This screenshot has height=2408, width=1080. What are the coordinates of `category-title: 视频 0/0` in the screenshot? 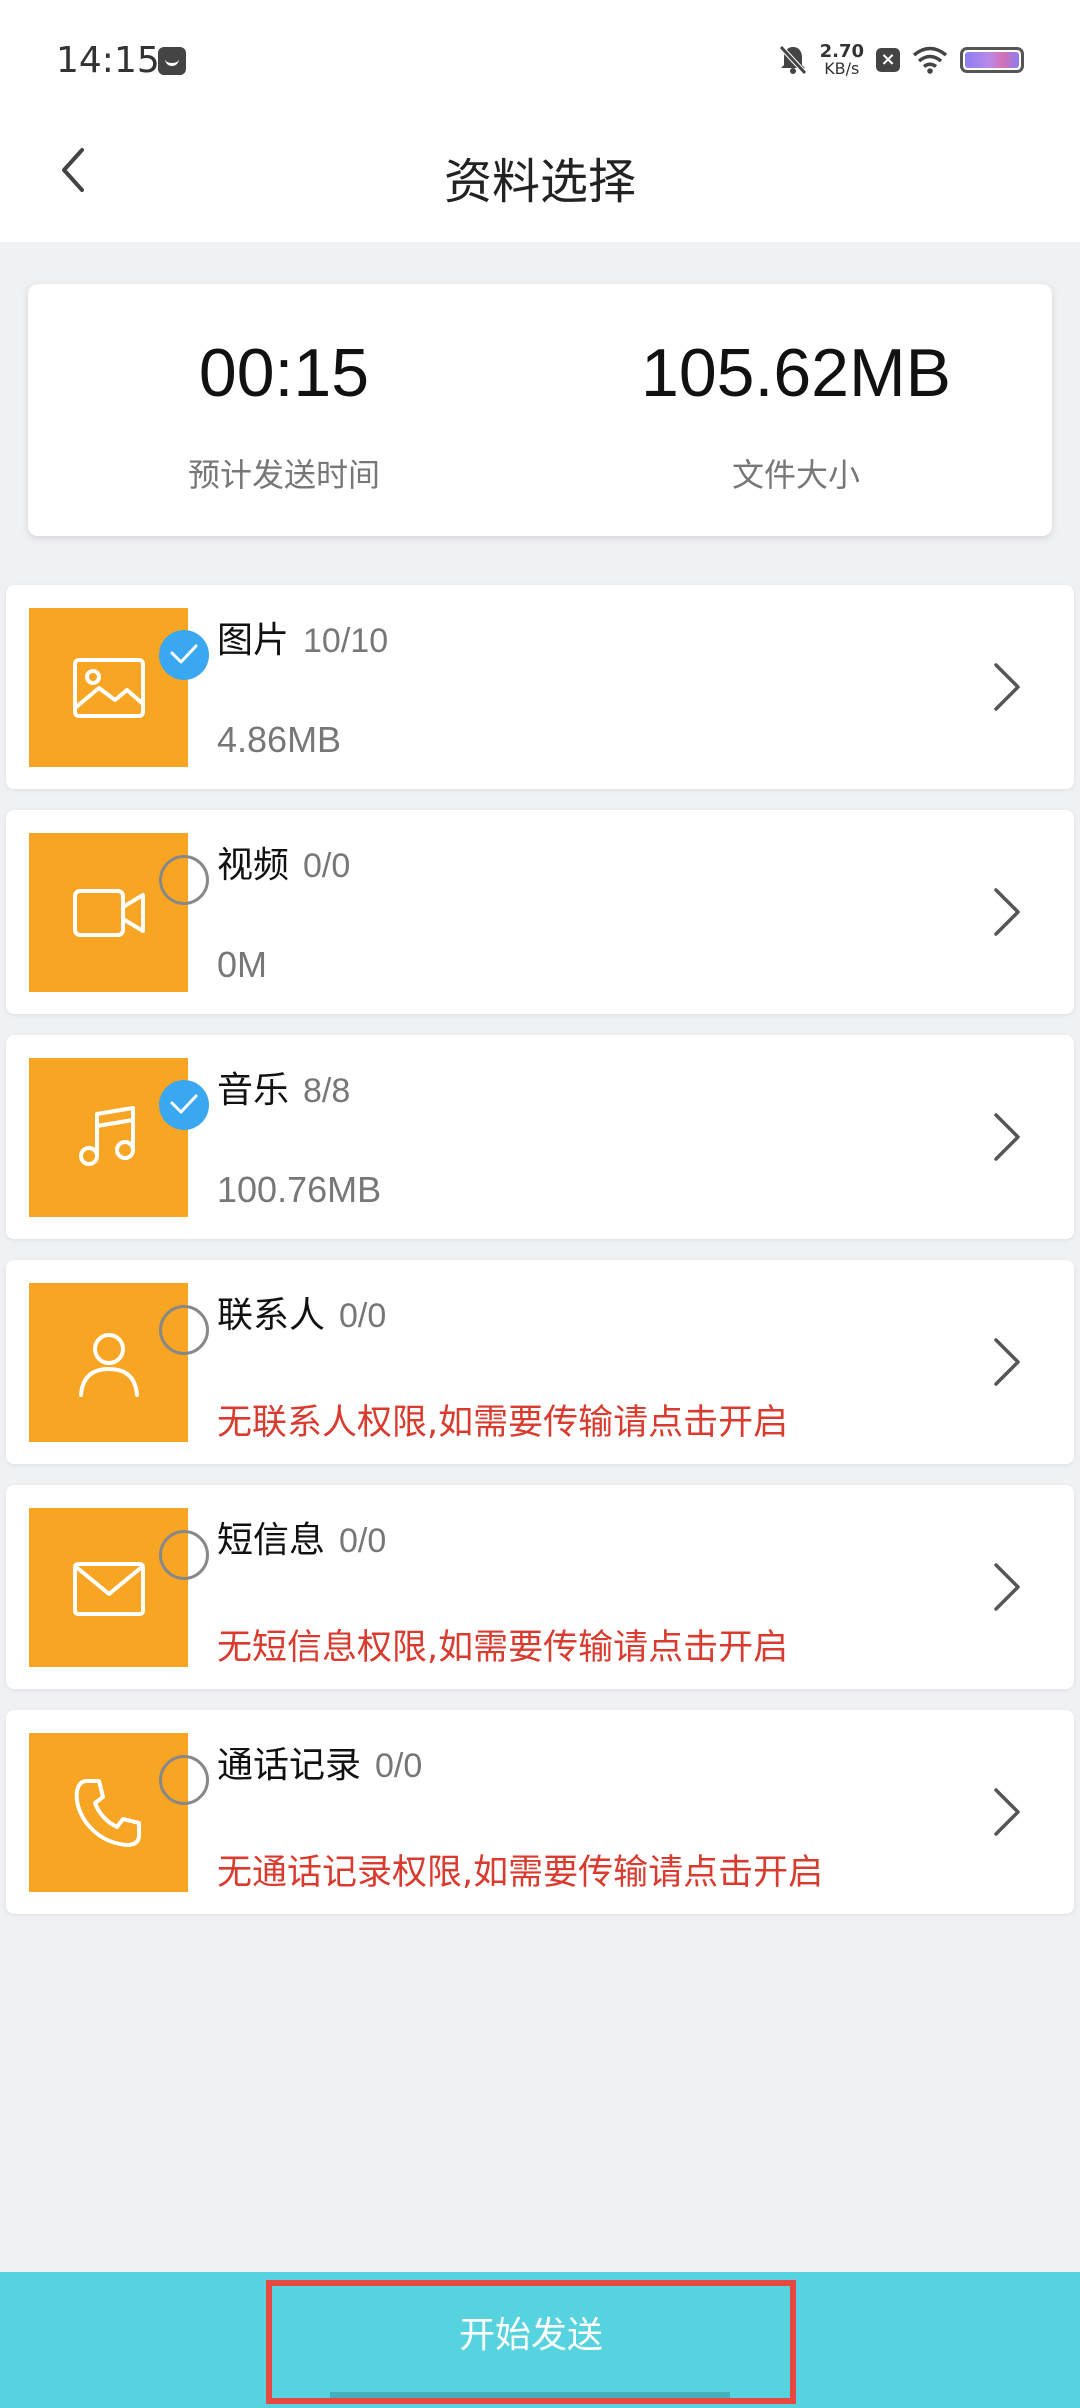 It's located at (283, 862).